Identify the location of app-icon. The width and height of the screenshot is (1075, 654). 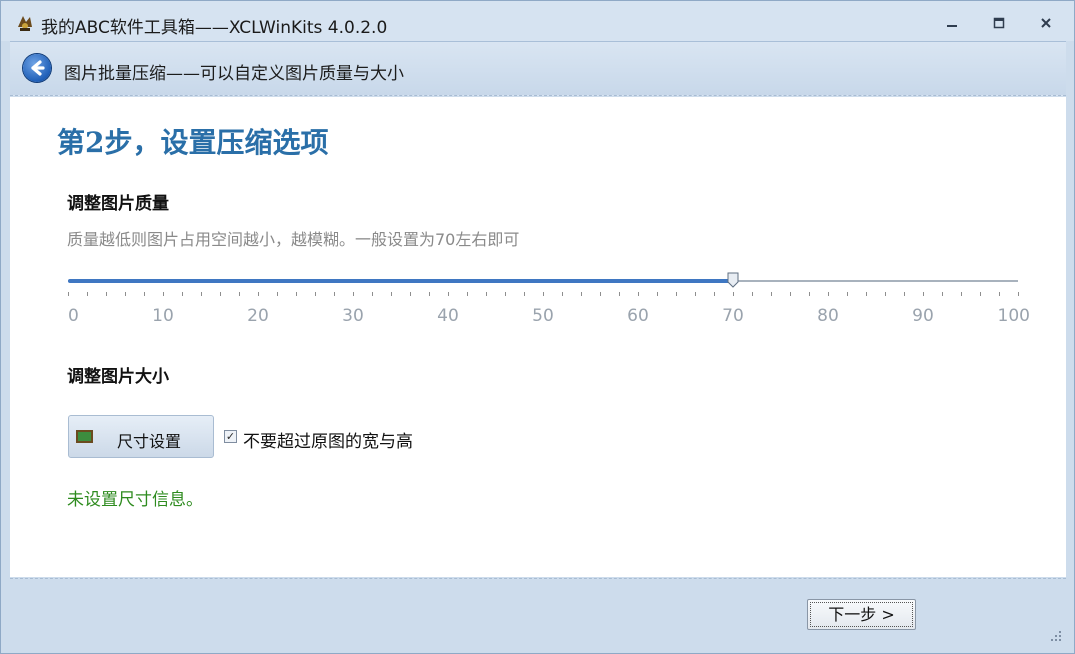
(25, 23).